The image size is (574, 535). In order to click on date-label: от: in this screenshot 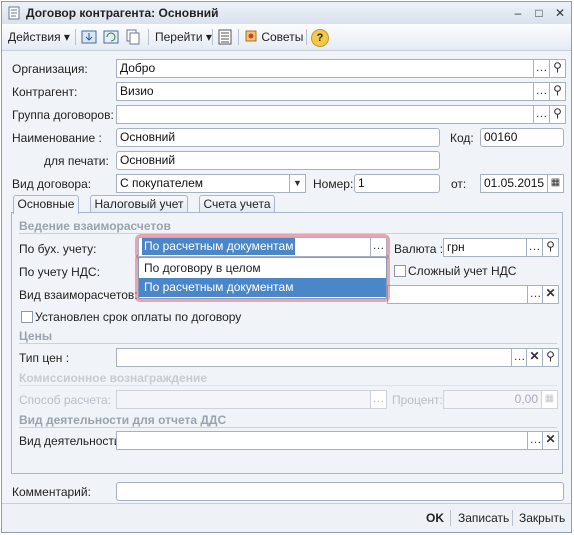, I will do `click(459, 184)`.